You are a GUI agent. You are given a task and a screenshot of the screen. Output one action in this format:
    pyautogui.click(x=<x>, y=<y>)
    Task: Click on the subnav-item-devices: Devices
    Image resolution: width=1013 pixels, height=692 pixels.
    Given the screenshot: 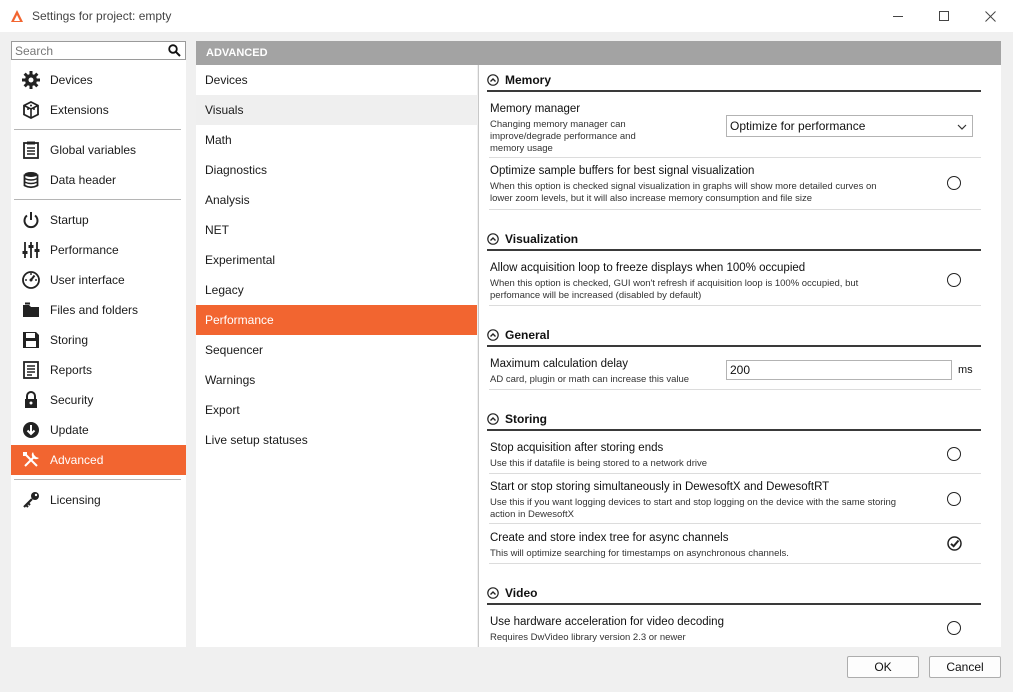 What is the action you would take?
    pyautogui.click(x=336, y=80)
    